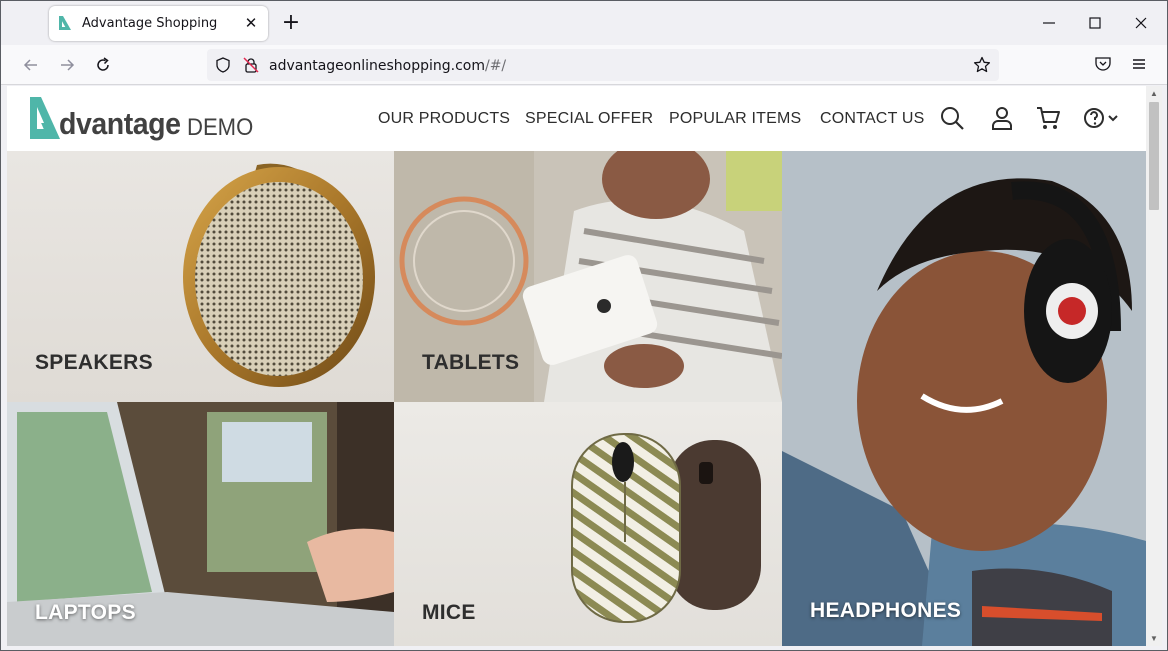 The height and width of the screenshot is (651, 1168). Describe the element at coordinates (200, 524) in the screenshot. I see `category-tile-laptops: LAPTOPS` at that location.